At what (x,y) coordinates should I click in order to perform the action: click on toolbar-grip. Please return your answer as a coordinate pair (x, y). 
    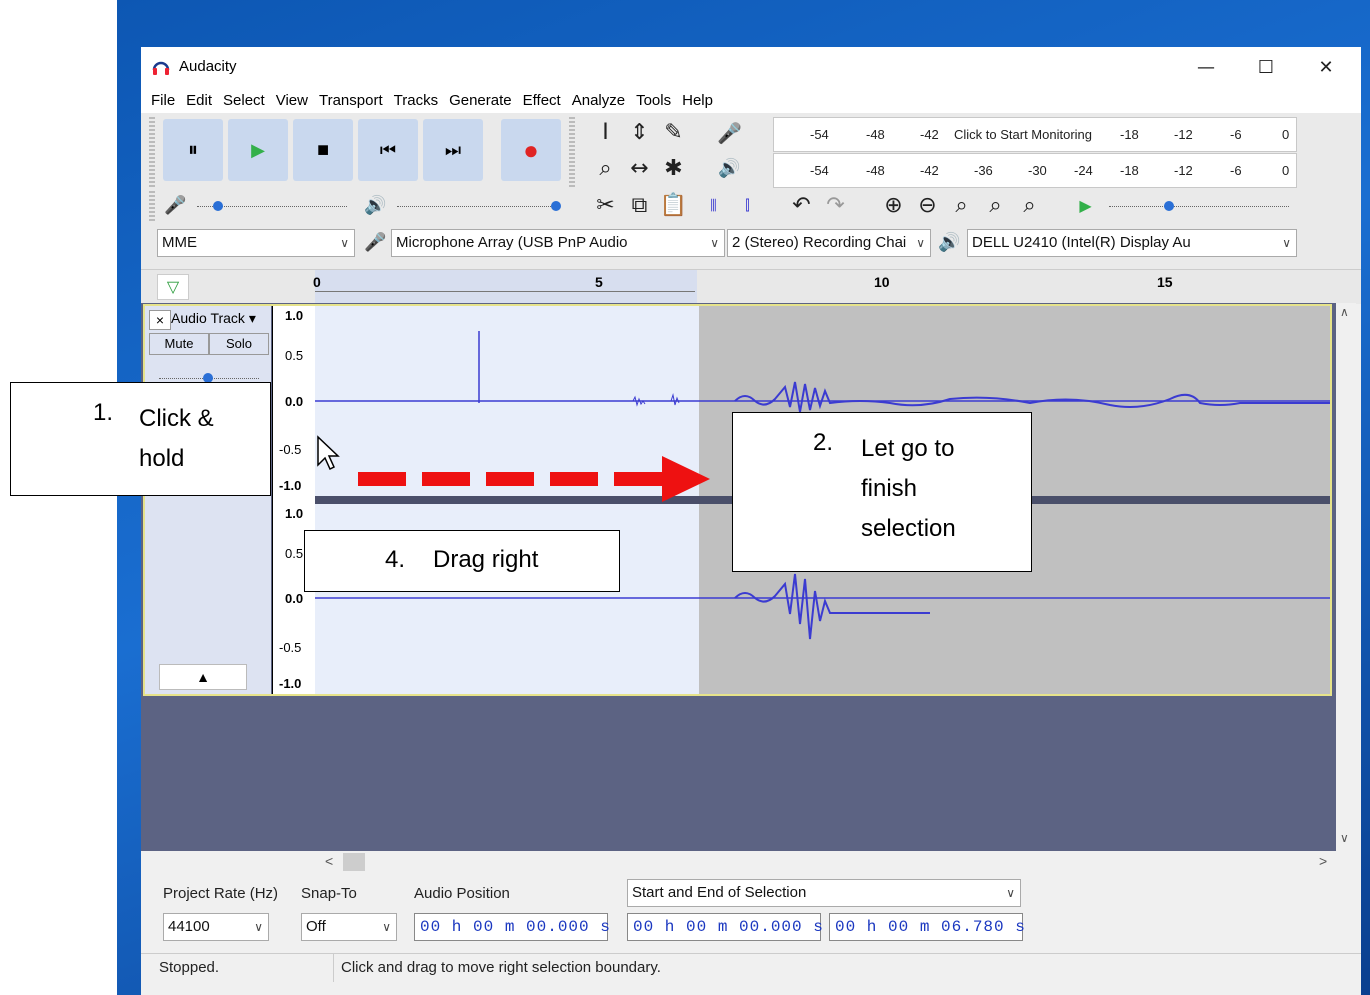
    Looking at the image, I should click on (152, 152).